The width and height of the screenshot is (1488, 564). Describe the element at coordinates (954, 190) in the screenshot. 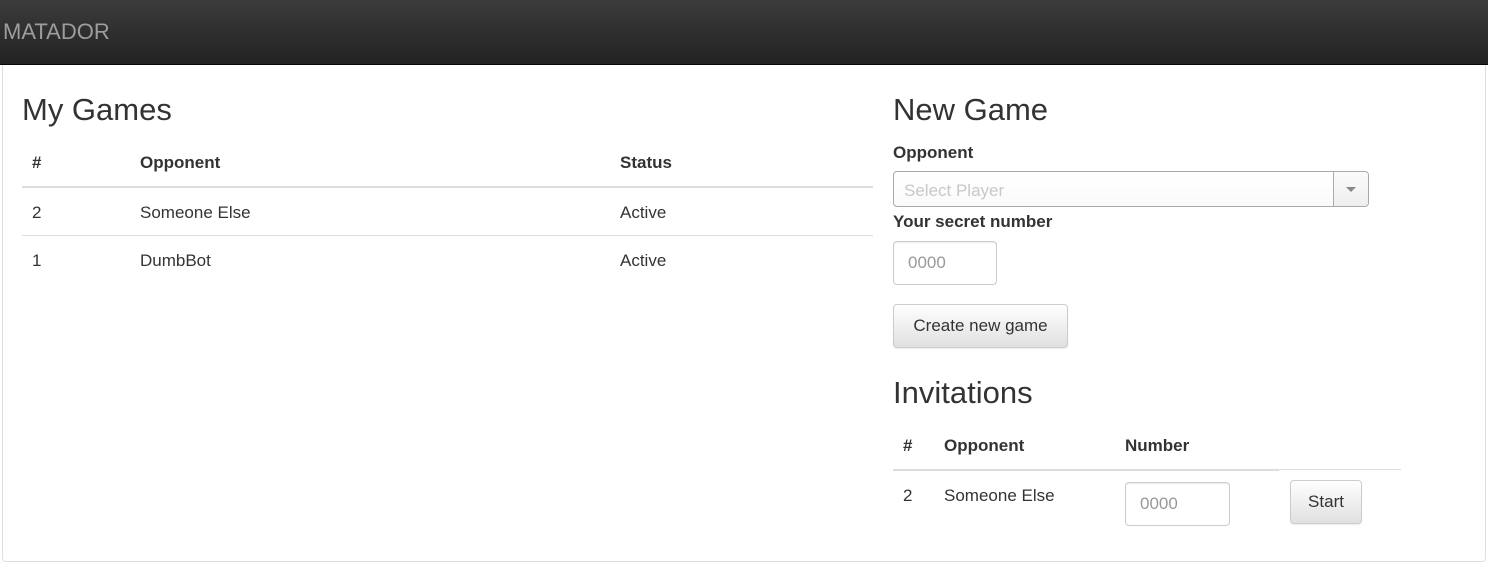

I see `opponent-select-placeholder: Select Player` at that location.